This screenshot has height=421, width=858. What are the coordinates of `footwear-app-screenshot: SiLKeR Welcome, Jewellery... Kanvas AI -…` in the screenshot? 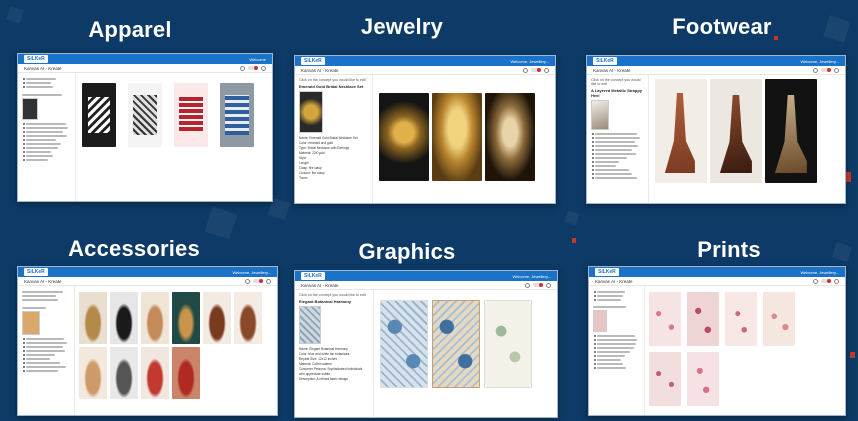 It's located at (716, 129).